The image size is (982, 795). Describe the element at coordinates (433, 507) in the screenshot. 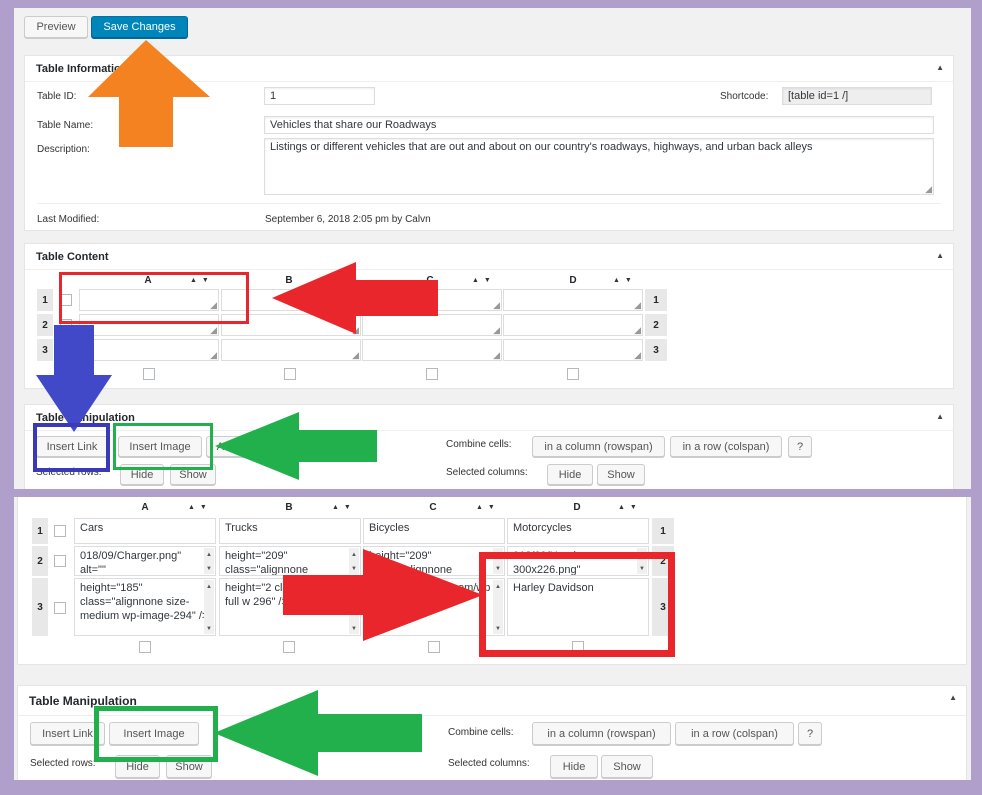

I see `column-header-c: C` at that location.